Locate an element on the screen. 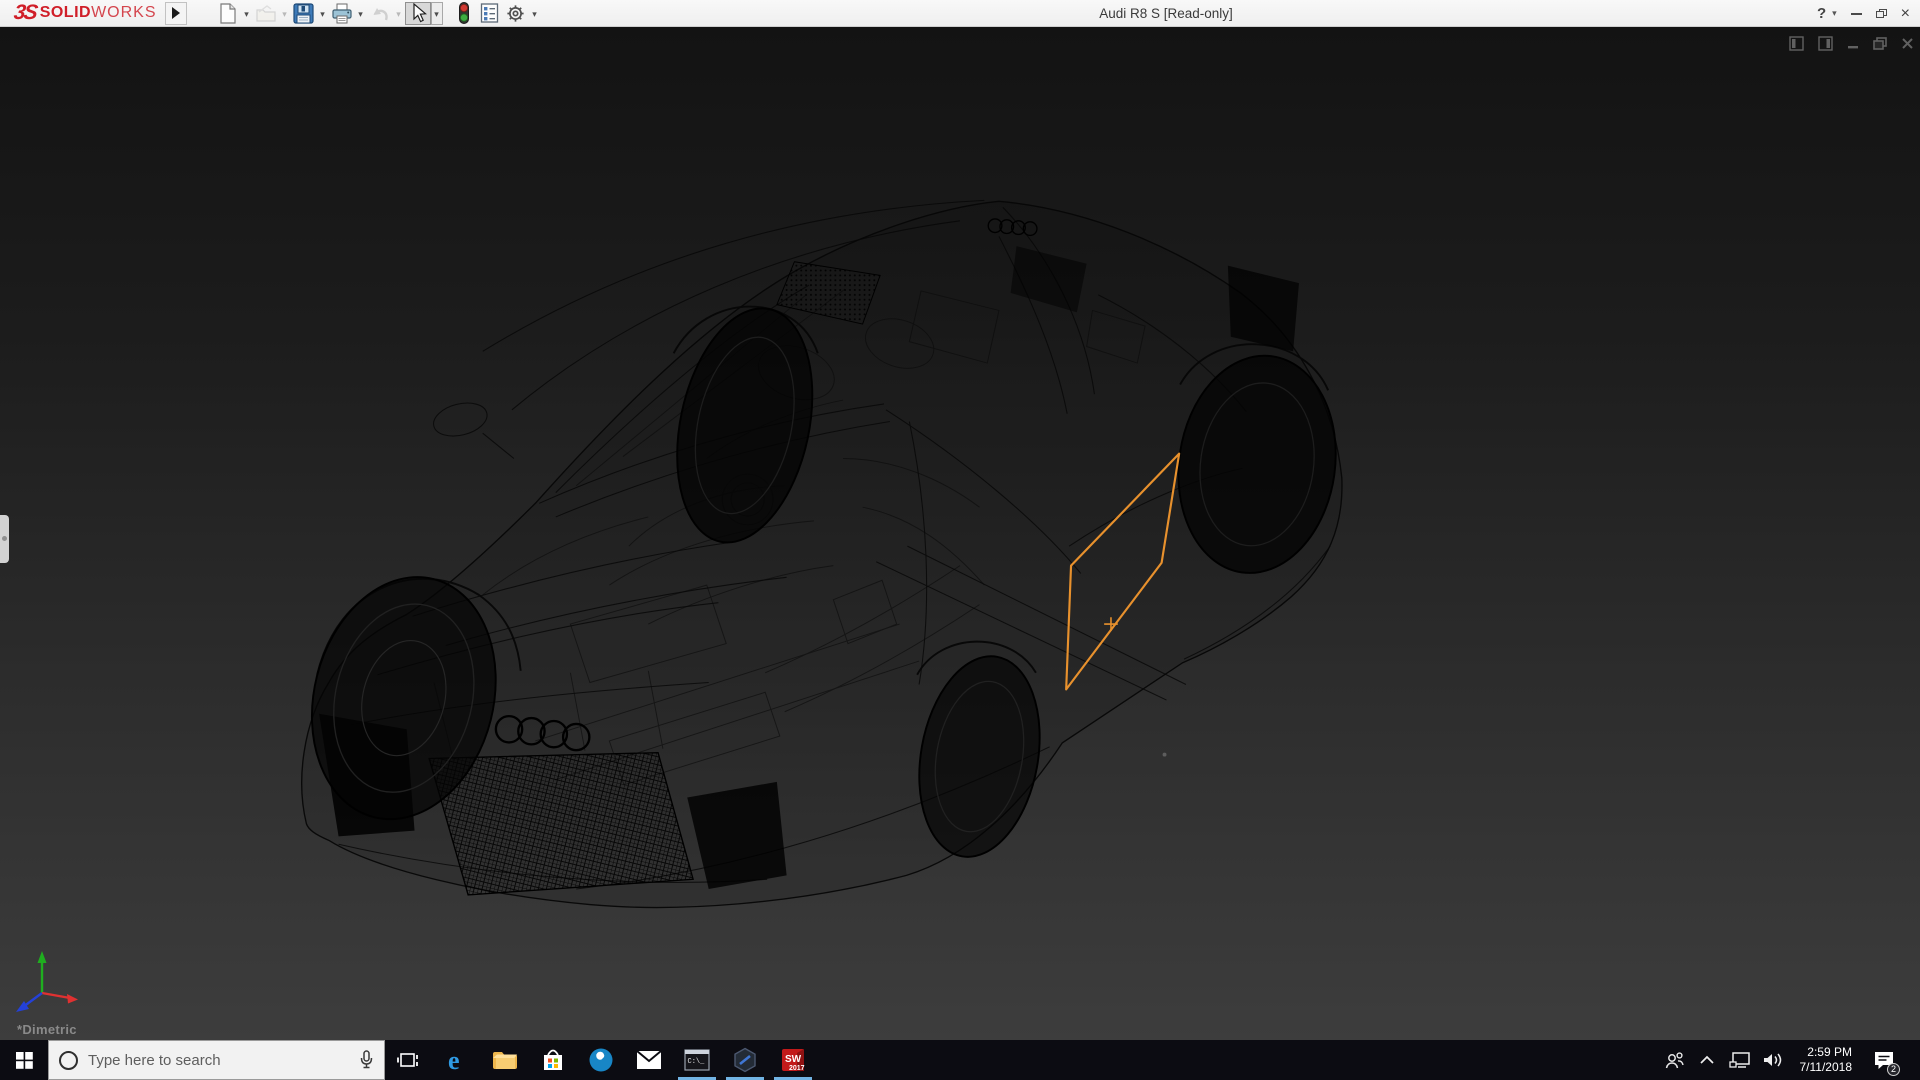 The width and height of the screenshot is (1920, 1080). volume-icon is located at coordinates (1773, 1060).